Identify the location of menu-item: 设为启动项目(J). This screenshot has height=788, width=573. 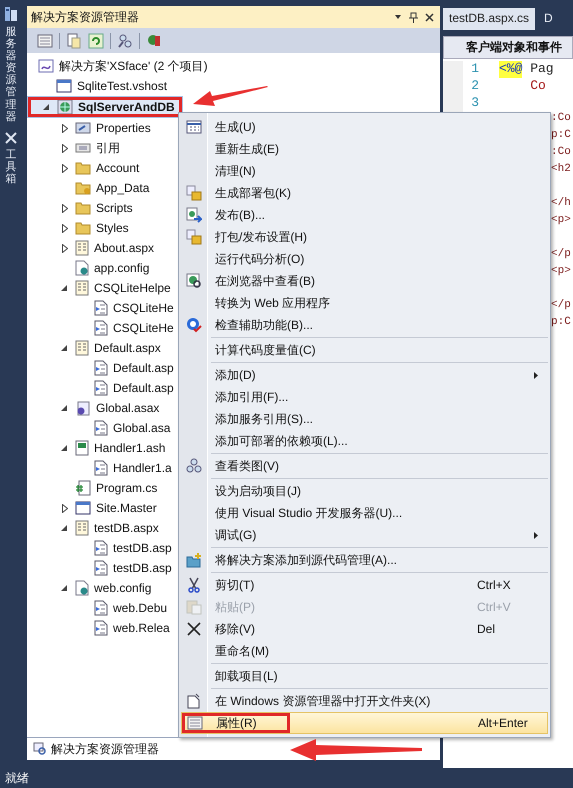
(364, 491).